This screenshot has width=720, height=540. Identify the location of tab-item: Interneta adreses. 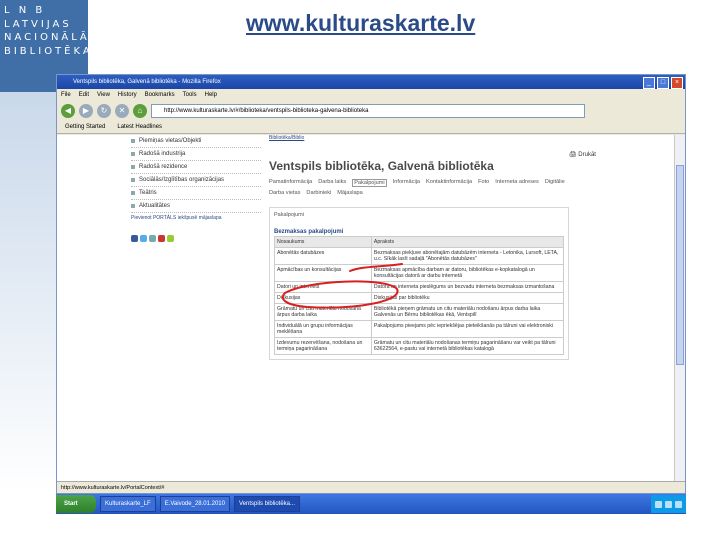
(517, 183).